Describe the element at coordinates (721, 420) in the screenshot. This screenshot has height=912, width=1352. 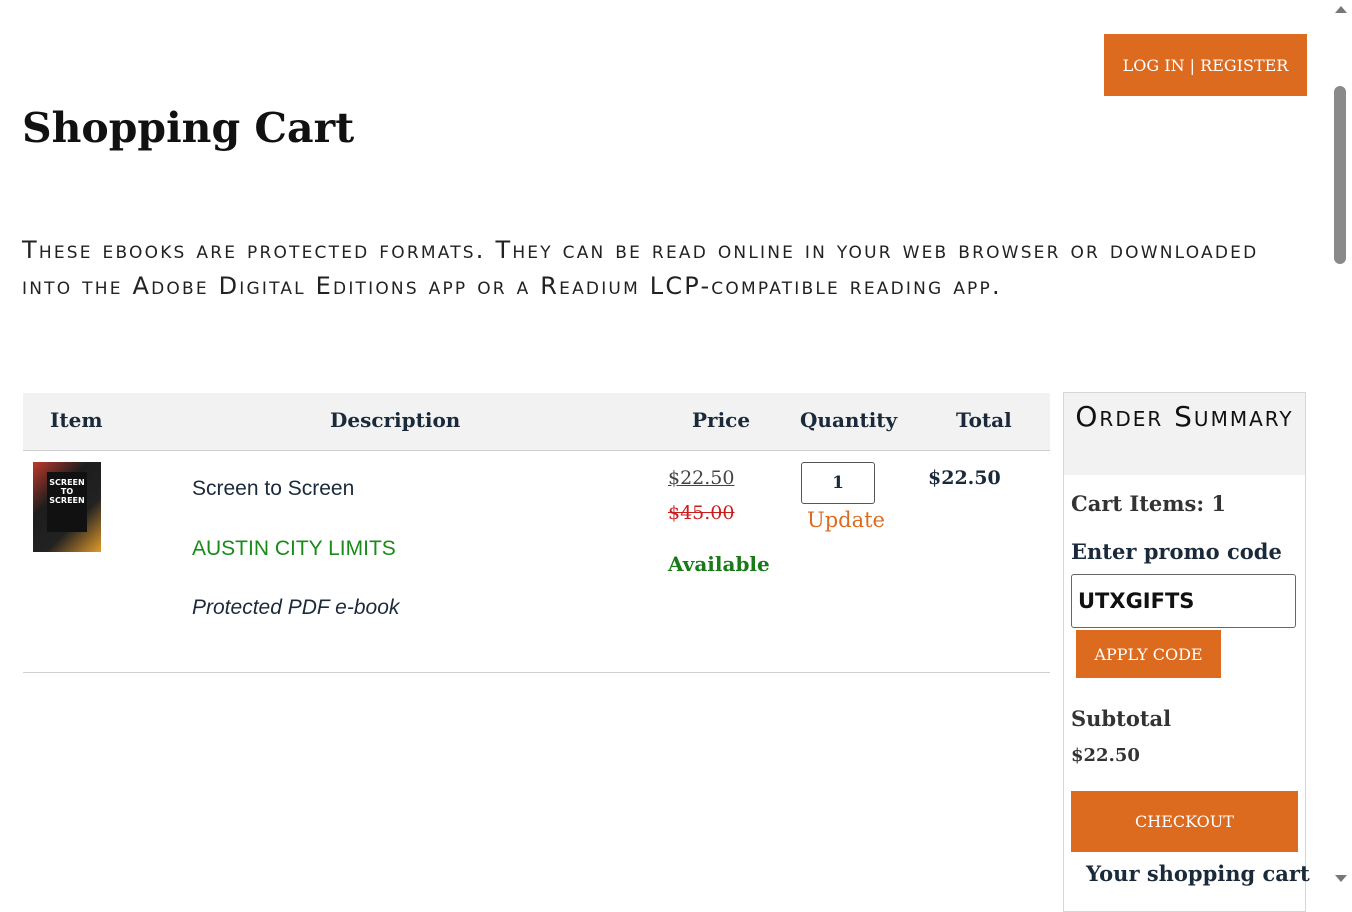
I see `column-header-price: Price` at that location.